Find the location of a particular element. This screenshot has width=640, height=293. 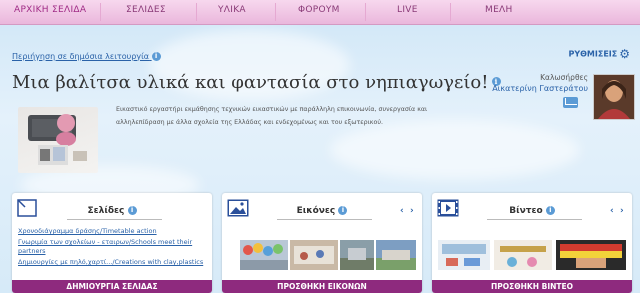

pages-panel-title-text: Σελίδες is located at coordinates (106, 211).